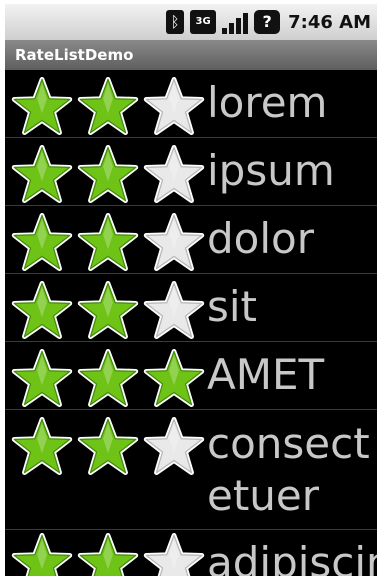 Image resolution: width=382 pixels, height=576 pixels. I want to click on sim-alert-label: ?, so click(267, 21).